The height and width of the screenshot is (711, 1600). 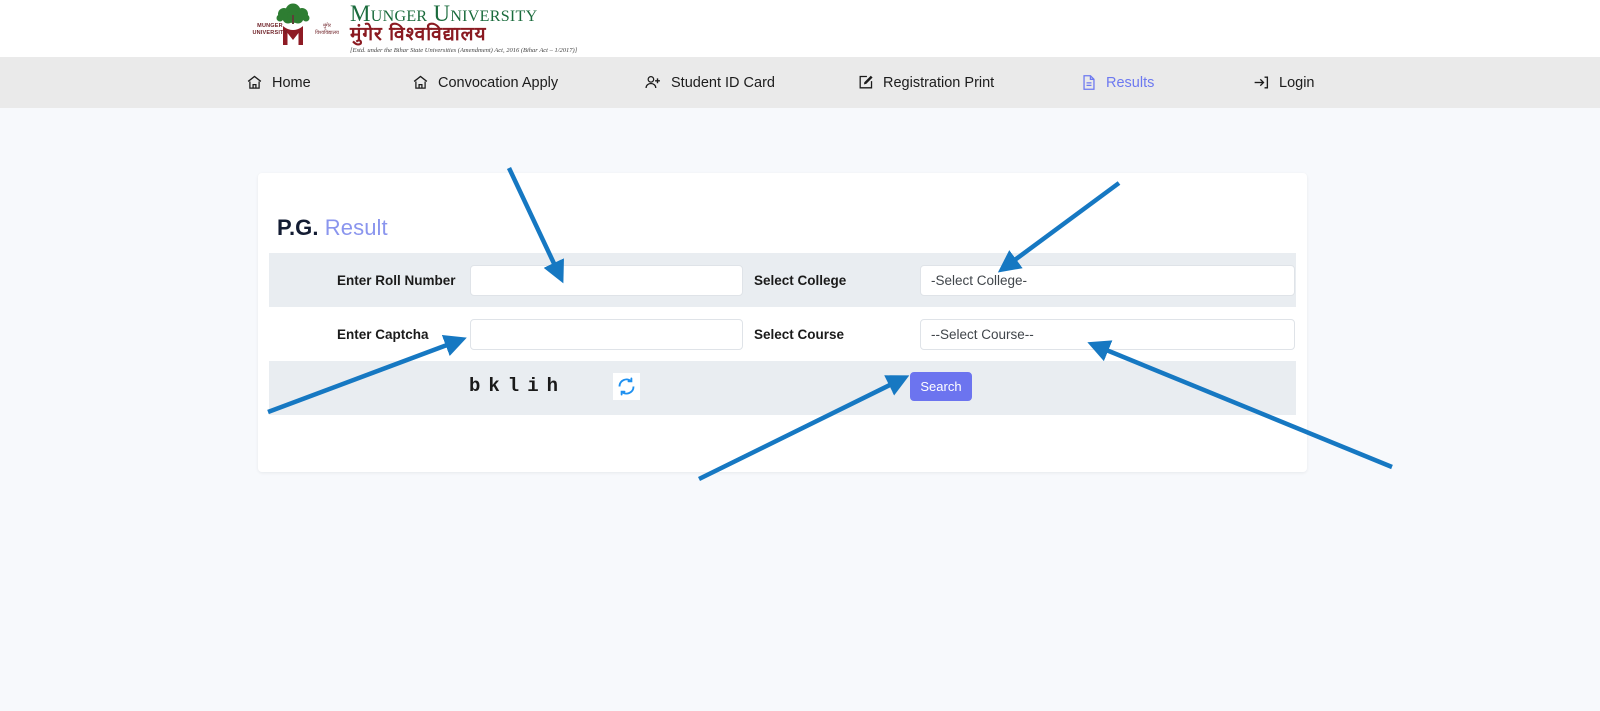 I want to click on select-course-label: Select Course, so click(x=799, y=334).